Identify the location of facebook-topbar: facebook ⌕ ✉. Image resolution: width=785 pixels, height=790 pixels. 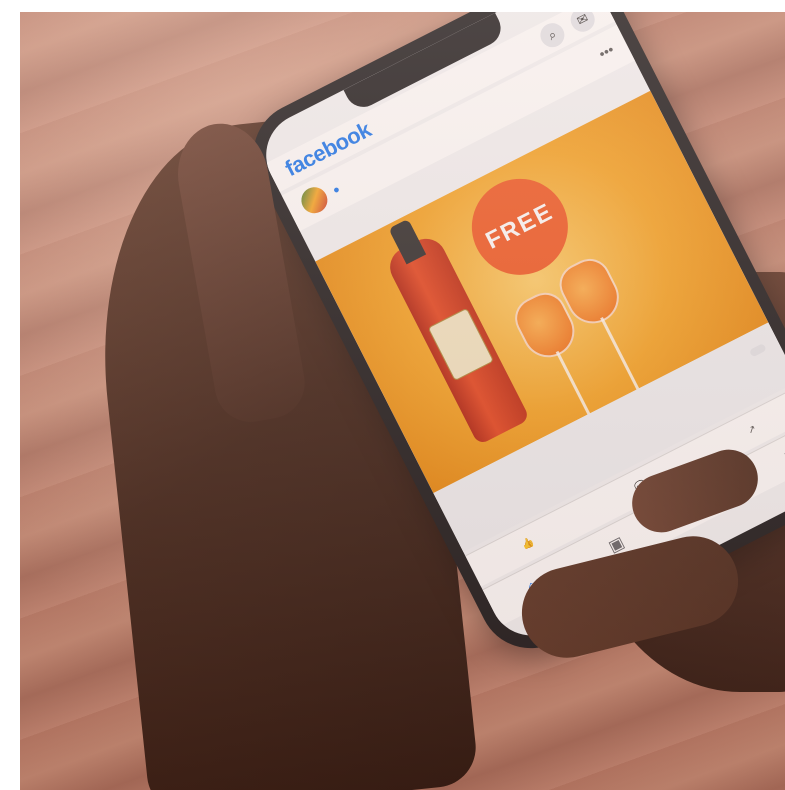
(440, 102).